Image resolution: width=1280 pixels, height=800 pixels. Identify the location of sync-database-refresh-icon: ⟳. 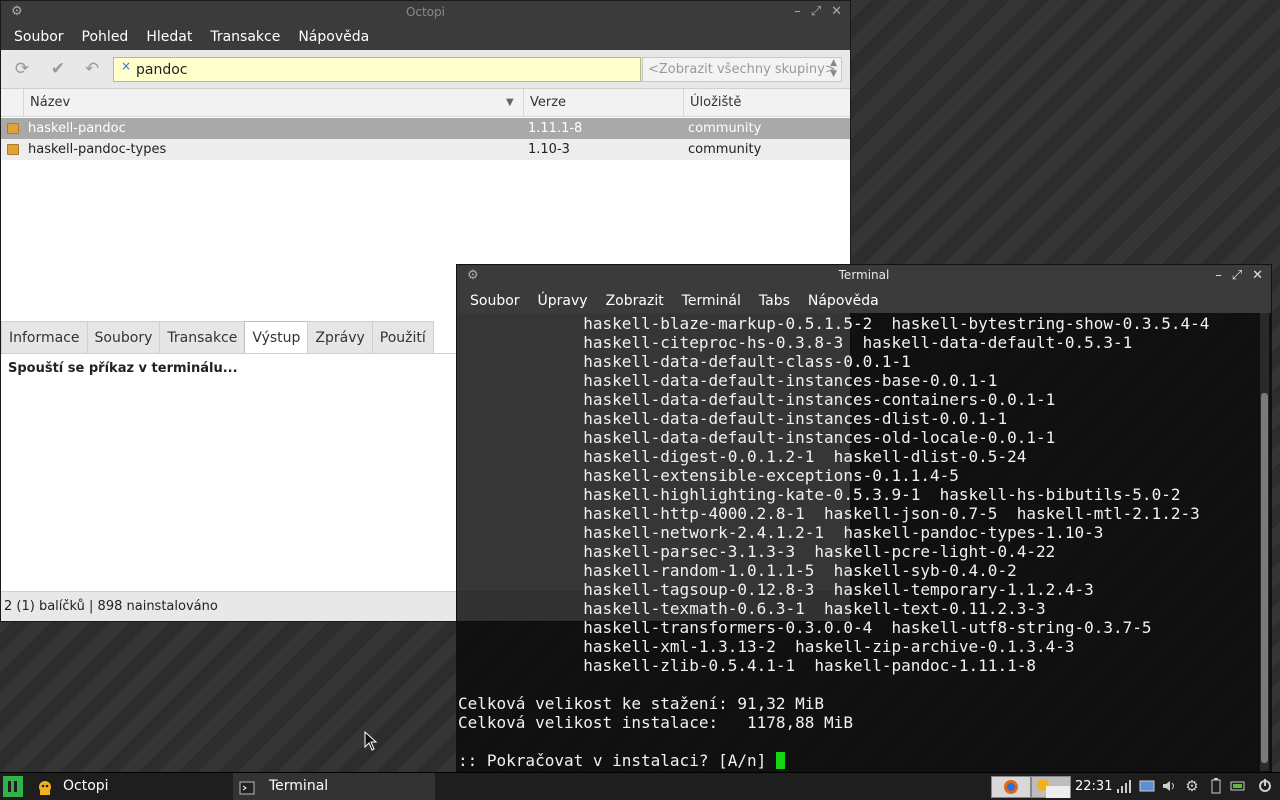
(22, 69).